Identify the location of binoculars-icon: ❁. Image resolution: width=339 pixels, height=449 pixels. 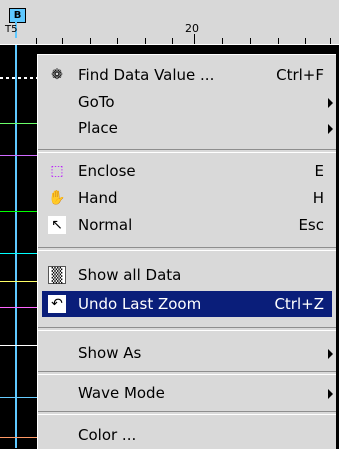
(57, 75).